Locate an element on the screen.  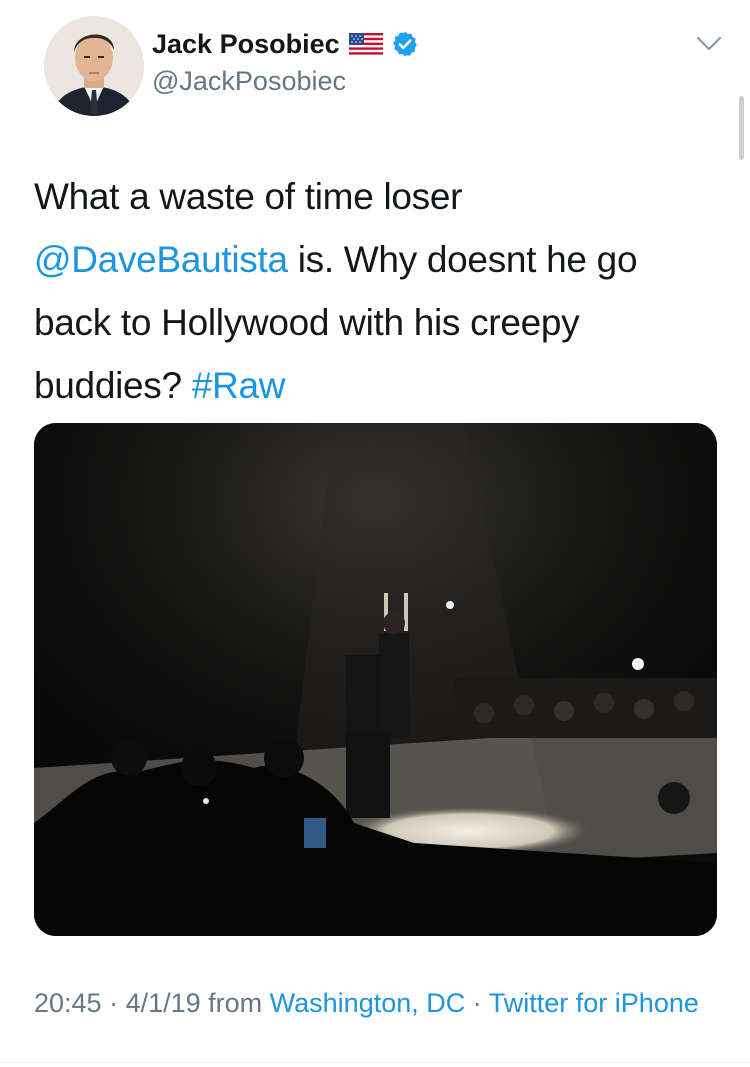
tweet-text-line1: What a waste of time loser is located at coordinates (248, 196).